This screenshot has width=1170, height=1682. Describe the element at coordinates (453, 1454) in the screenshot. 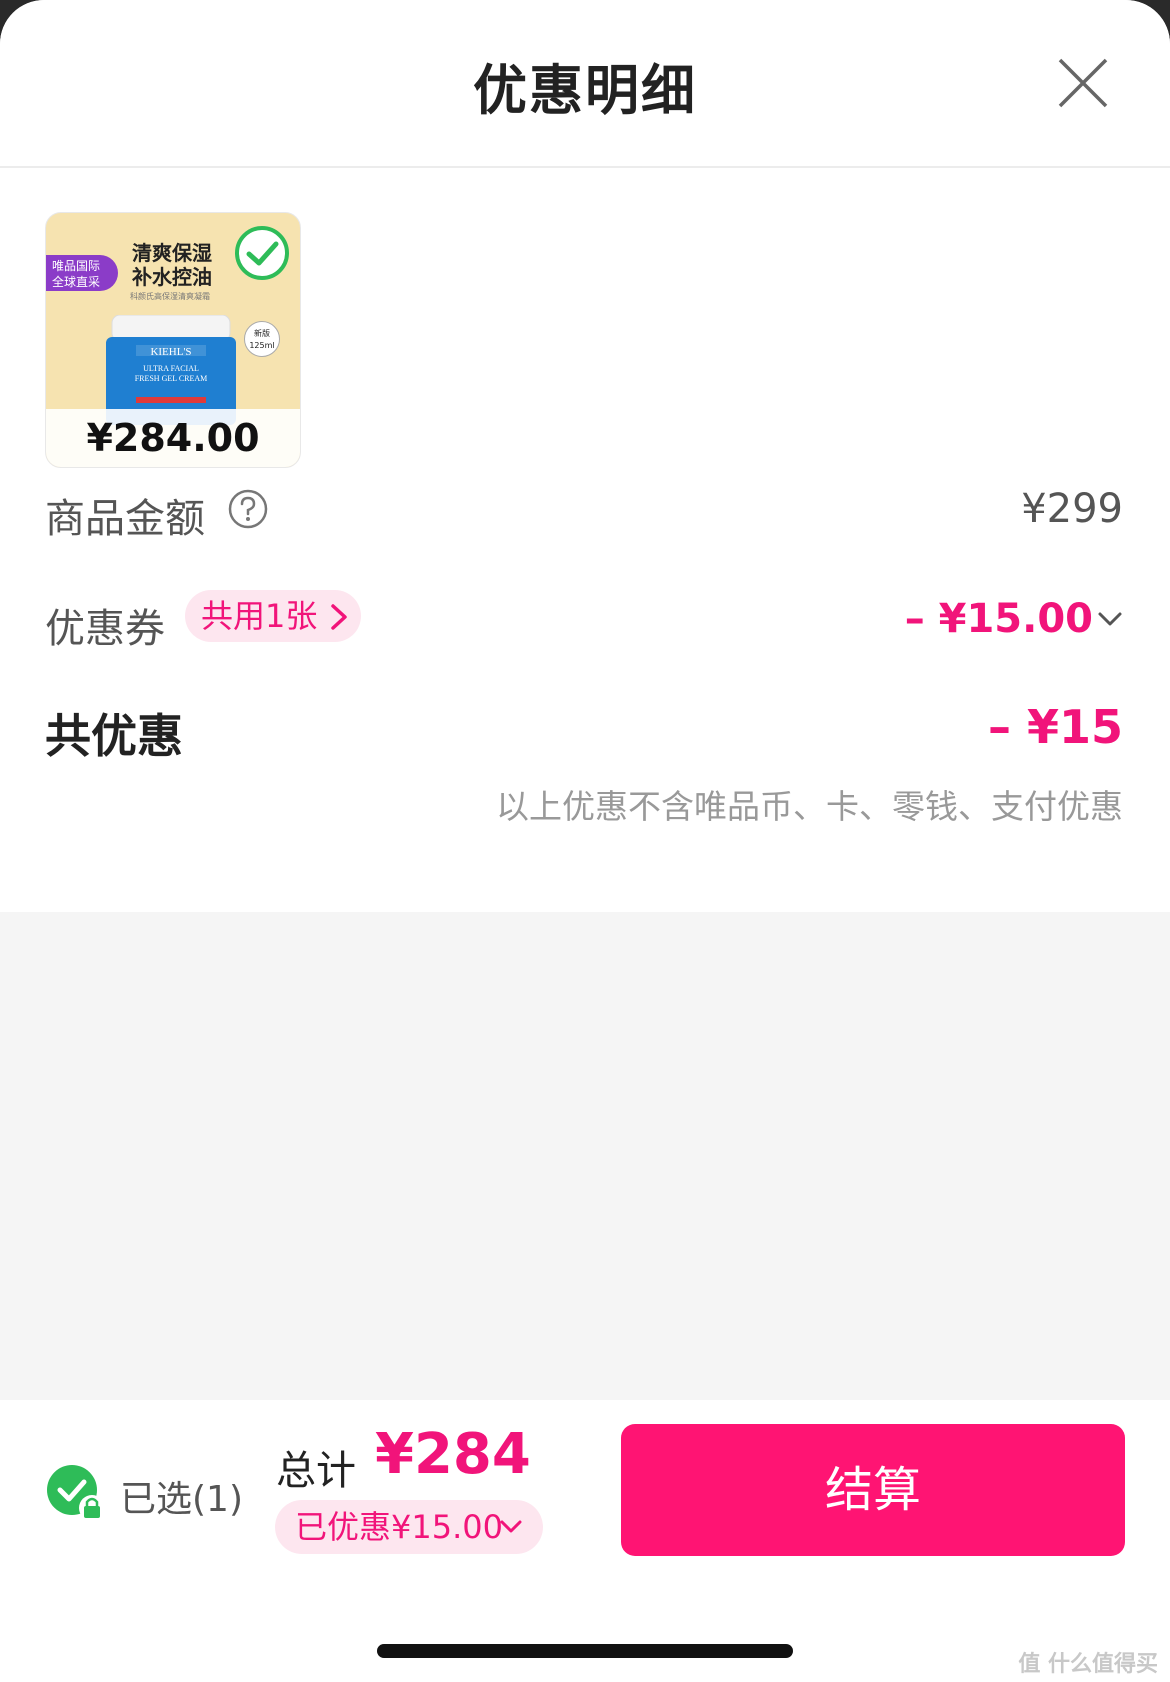

I see `total-price: ¥284` at that location.